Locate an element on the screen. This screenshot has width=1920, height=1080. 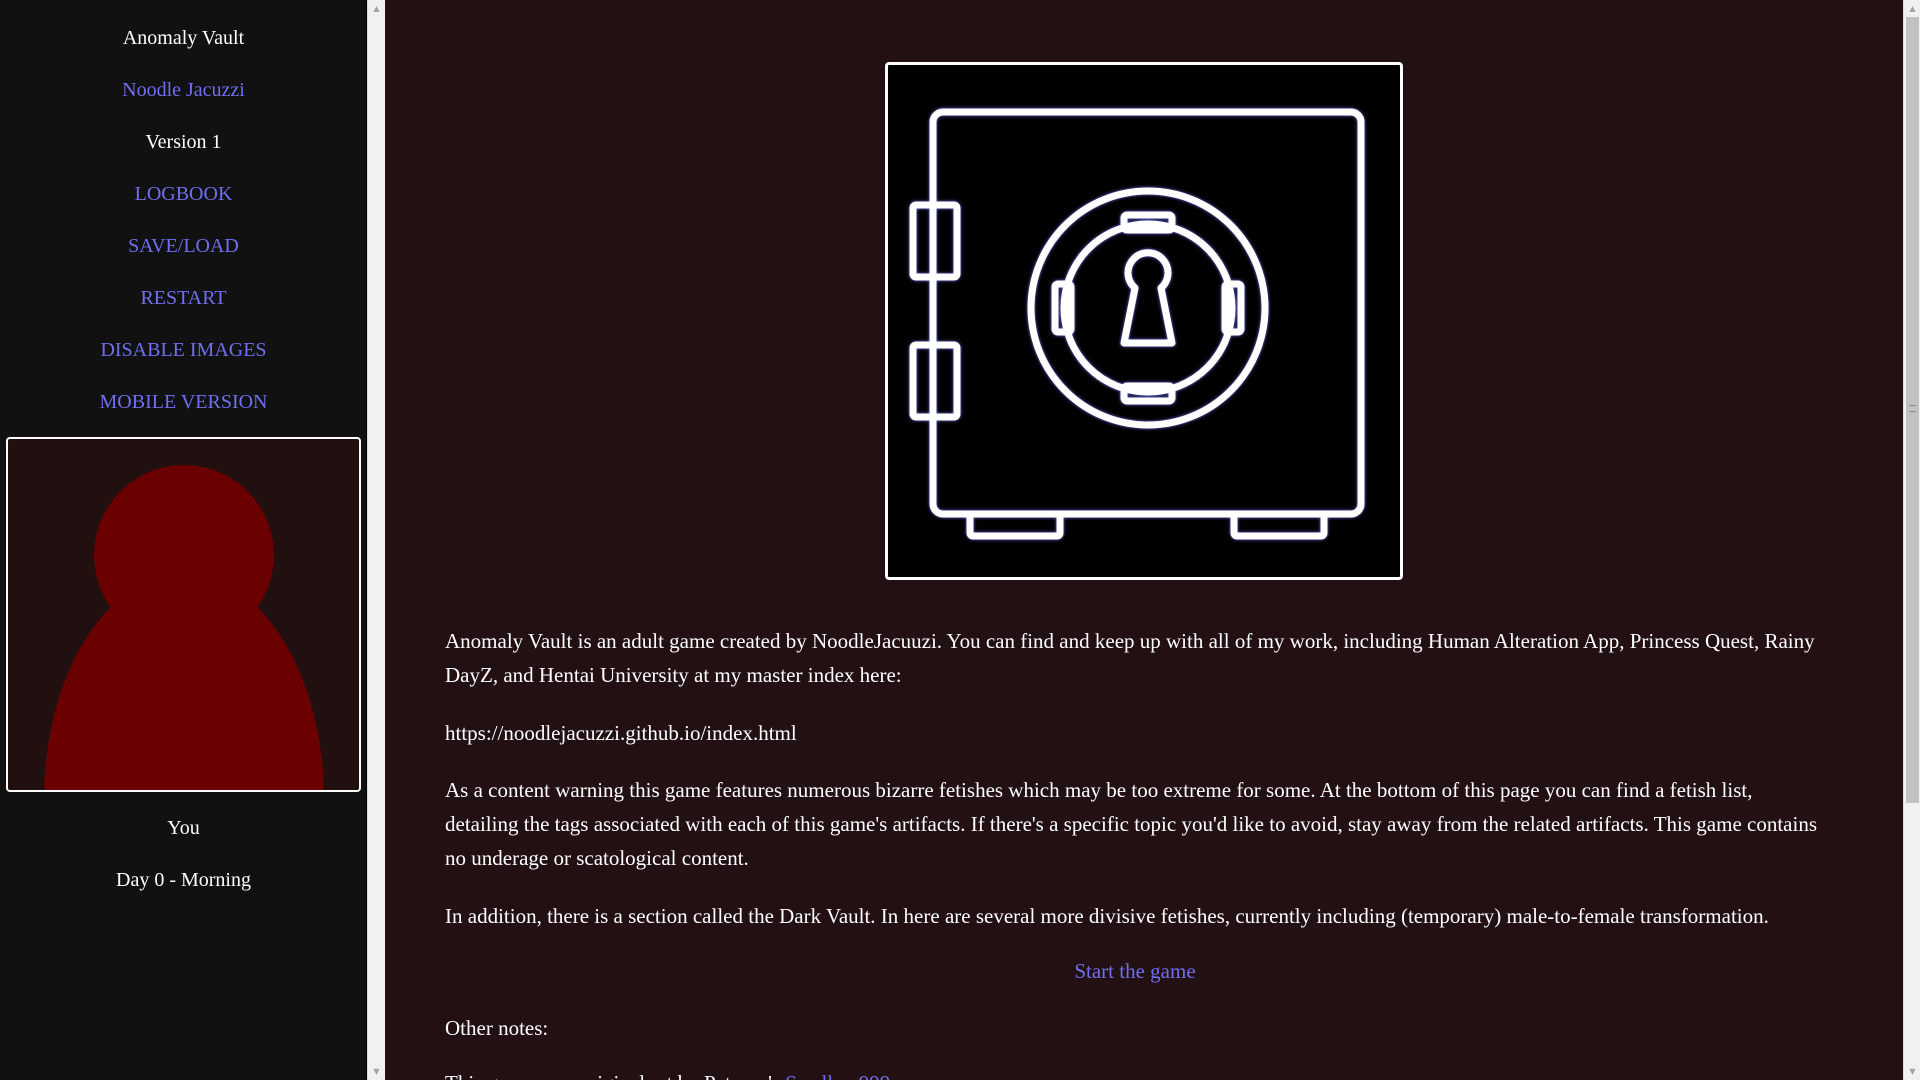
hero-image is located at coordinates (1144, 321).